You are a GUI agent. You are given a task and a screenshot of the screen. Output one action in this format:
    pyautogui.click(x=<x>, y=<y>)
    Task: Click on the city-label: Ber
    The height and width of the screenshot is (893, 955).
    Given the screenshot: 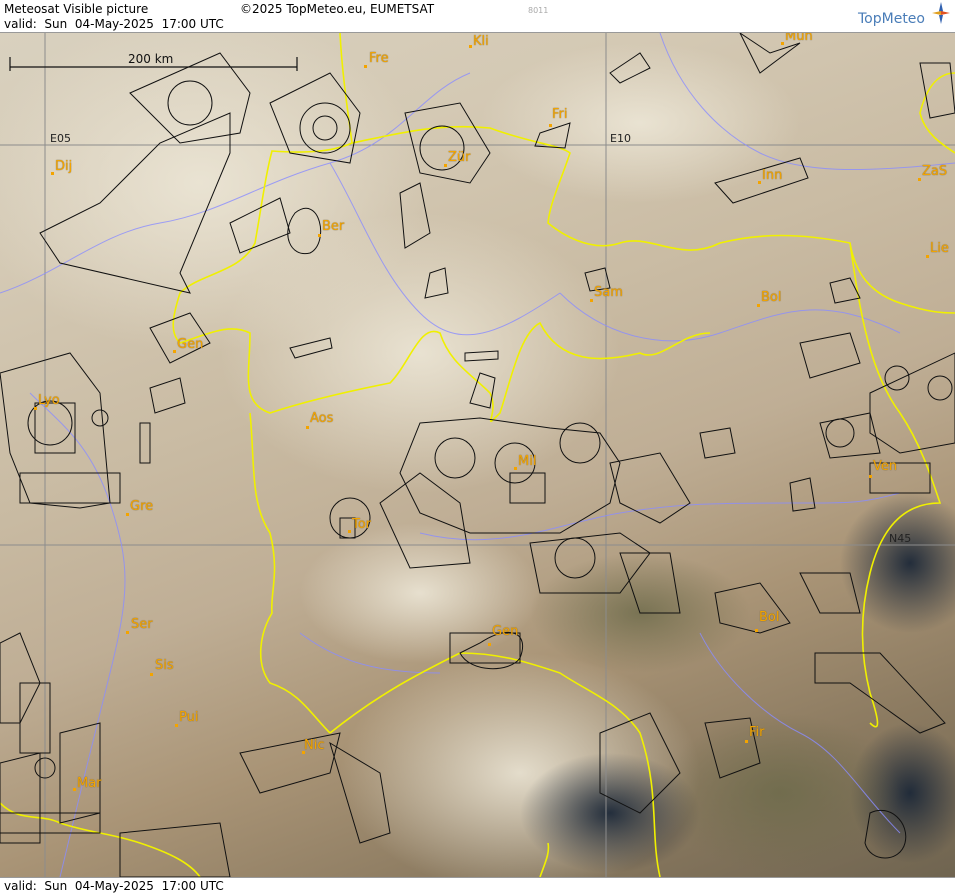 What is the action you would take?
    pyautogui.click(x=333, y=226)
    